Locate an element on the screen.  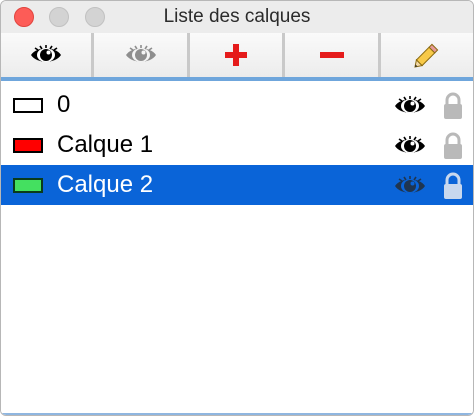
layer-name: Calque 1 is located at coordinates (105, 144).